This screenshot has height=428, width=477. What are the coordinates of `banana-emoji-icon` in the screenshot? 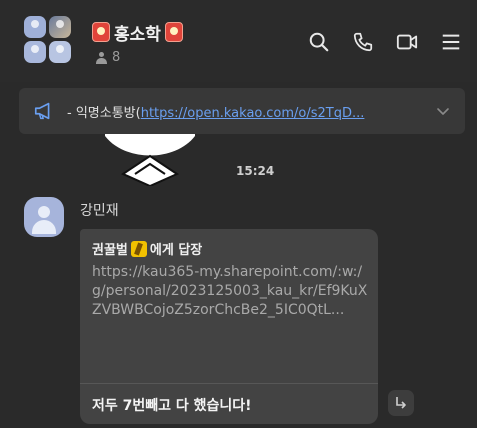 It's located at (138, 248).